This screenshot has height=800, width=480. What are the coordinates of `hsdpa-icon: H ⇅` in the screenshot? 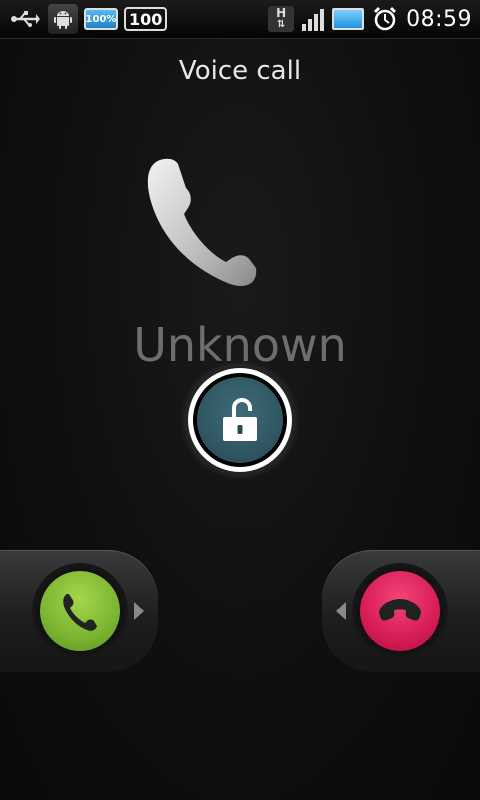 It's located at (281, 19).